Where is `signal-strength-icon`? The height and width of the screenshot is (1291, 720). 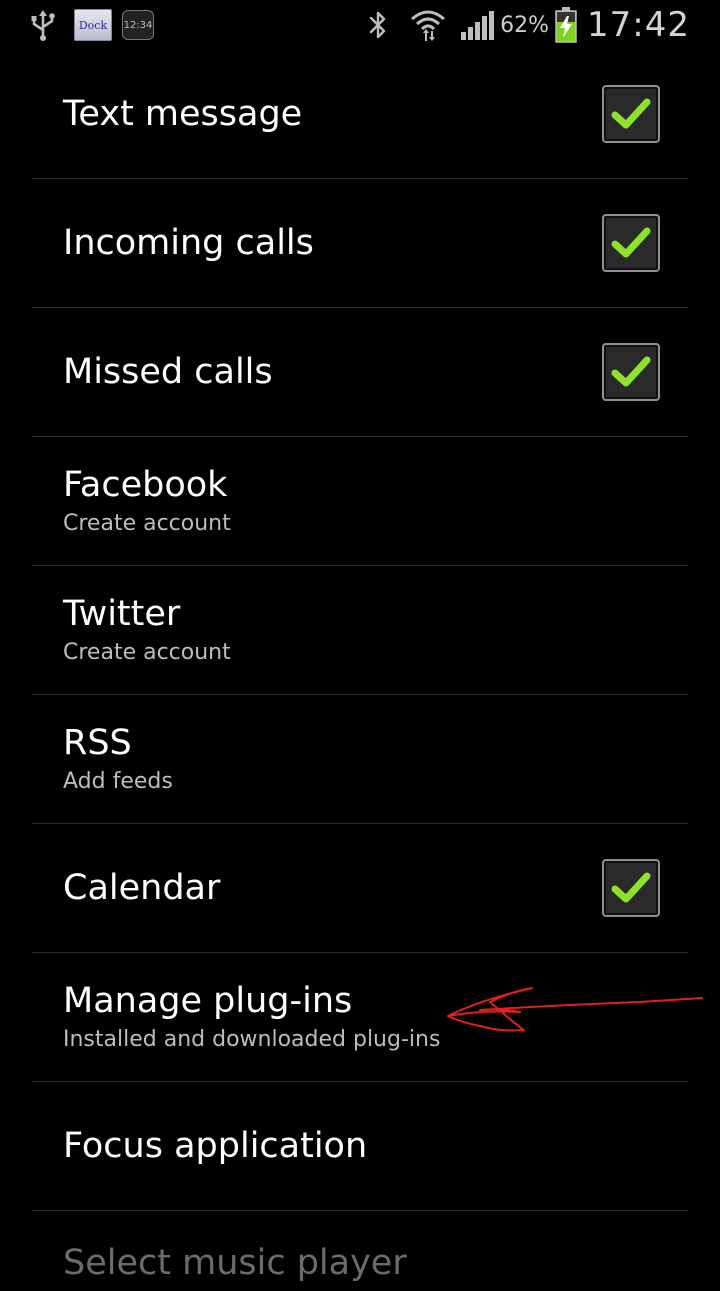 signal-strength-icon is located at coordinates (478, 25).